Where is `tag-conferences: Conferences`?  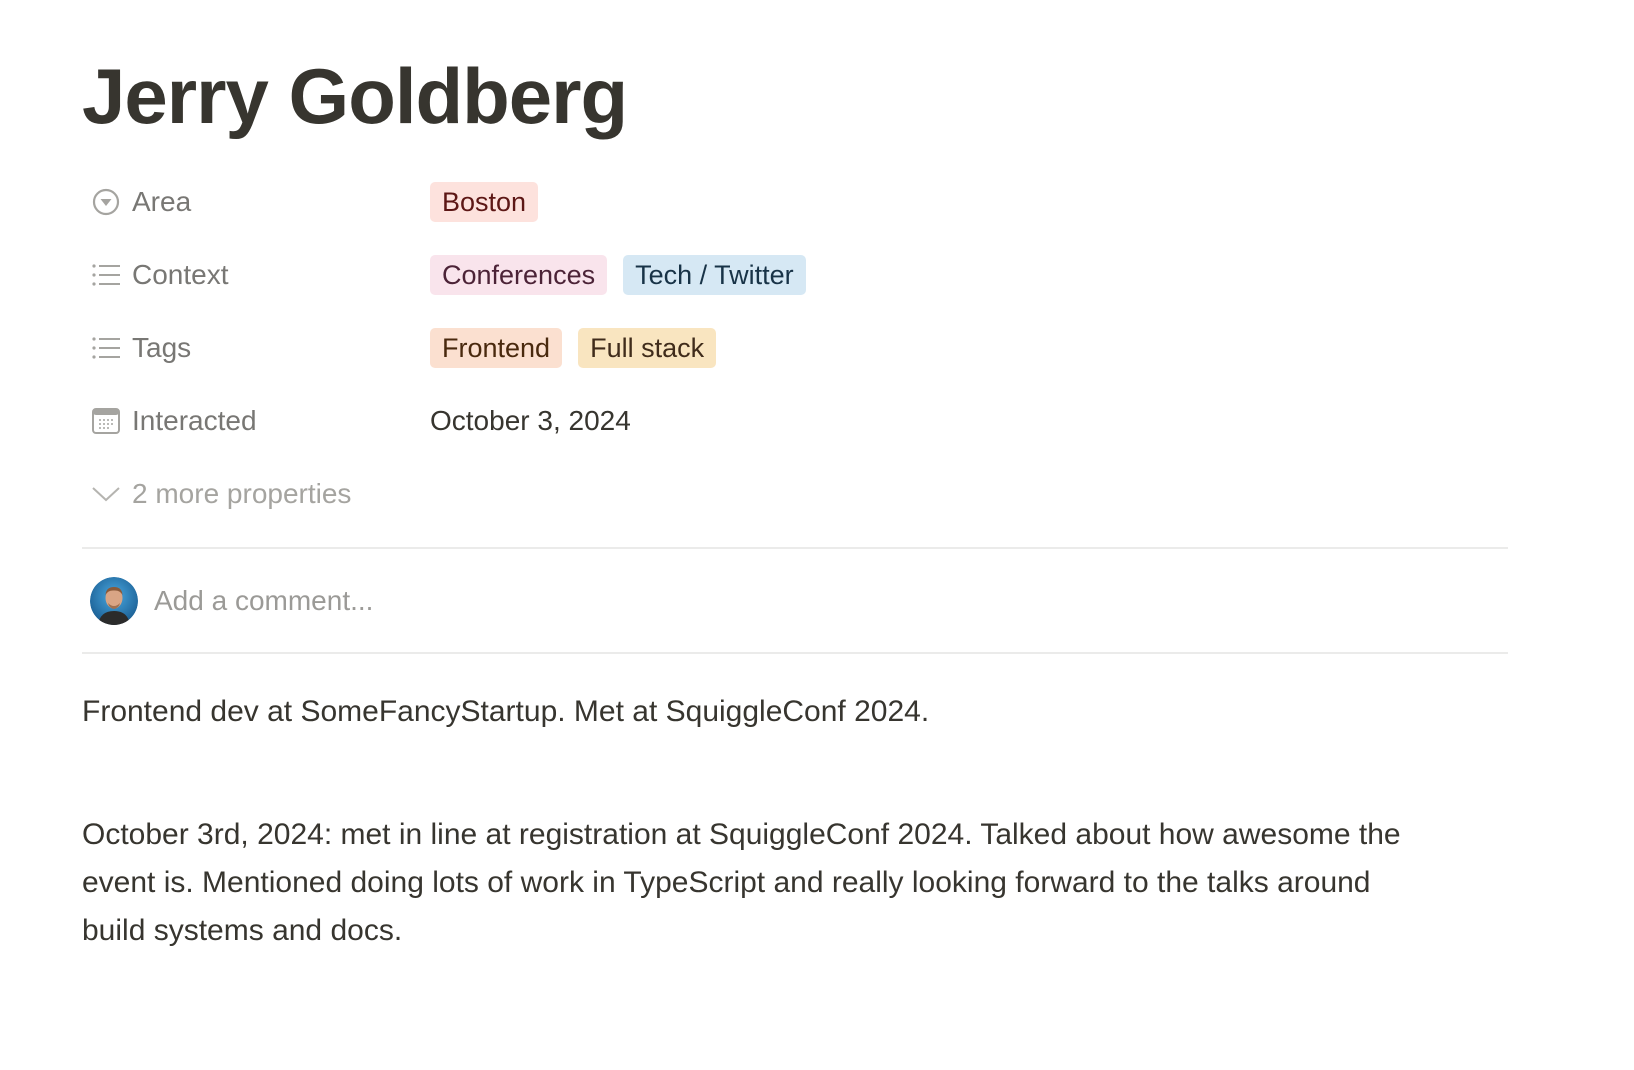 tag-conferences: Conferences is located at coordinates (519, 275).